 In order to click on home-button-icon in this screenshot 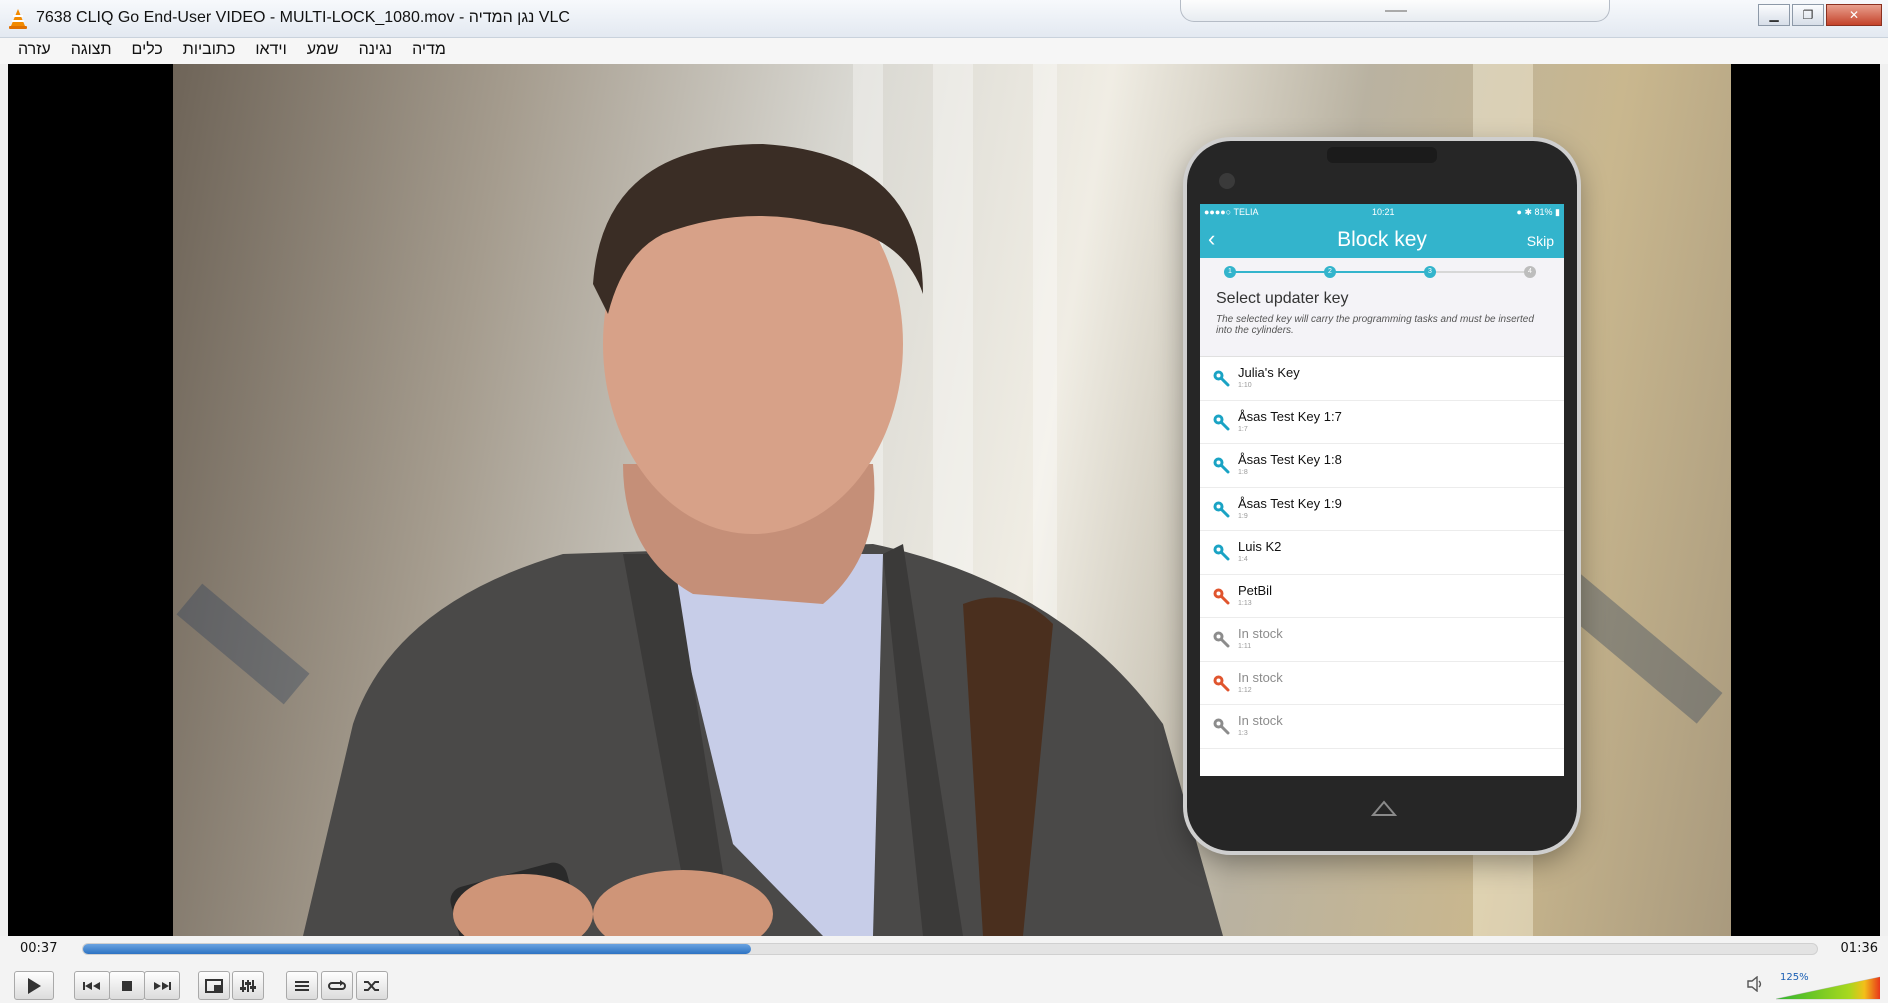, I will do `click(1384, 808)`.